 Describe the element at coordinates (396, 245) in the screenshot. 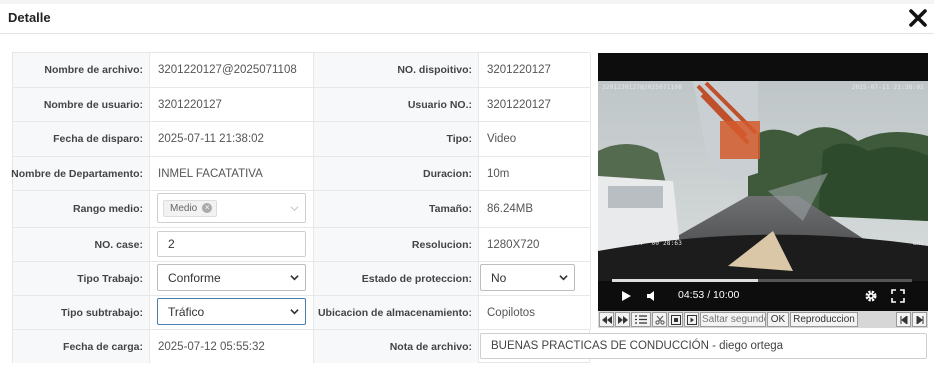

I see `label-resolucion: Resolucion:` at that location.